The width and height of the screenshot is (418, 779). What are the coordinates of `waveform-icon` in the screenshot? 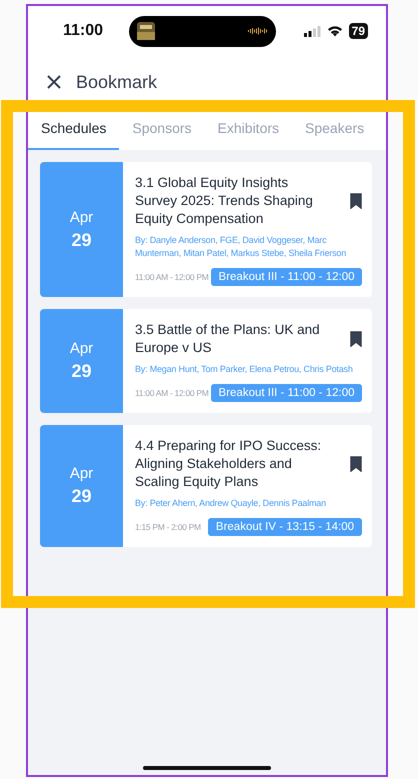 It's located at (258, 31).